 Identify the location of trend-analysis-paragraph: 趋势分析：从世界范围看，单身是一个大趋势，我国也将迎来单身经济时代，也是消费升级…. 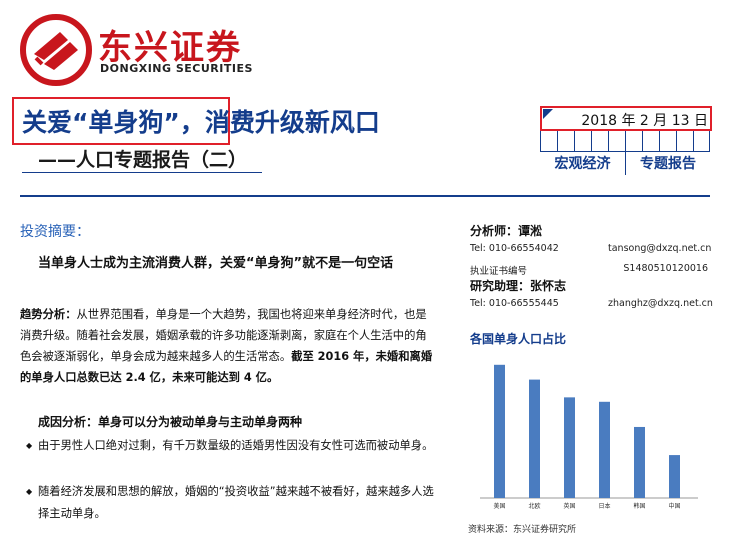
(228, 346).